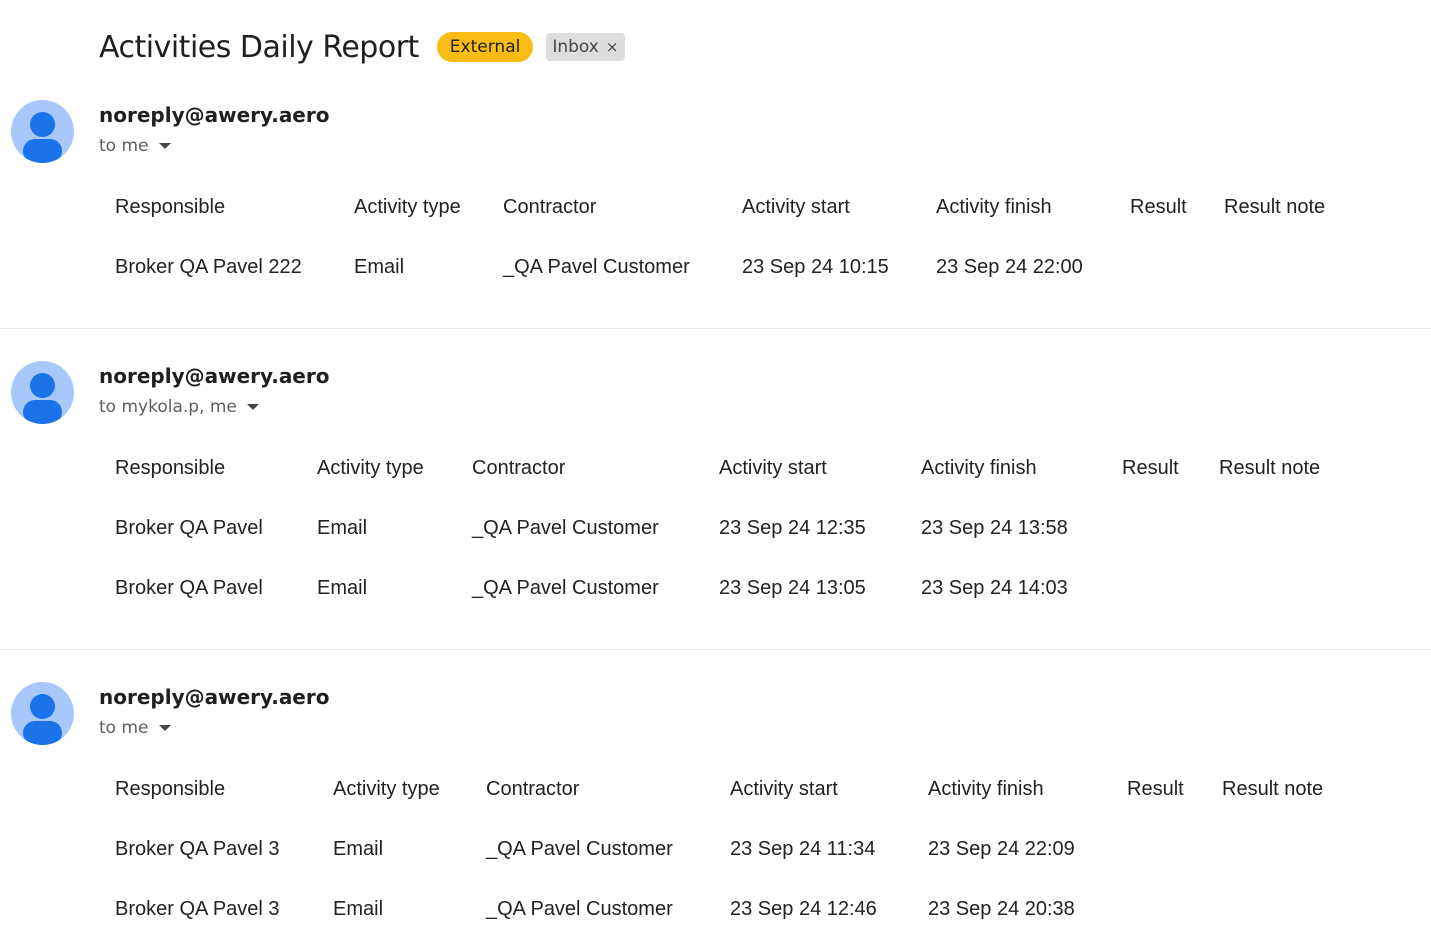  I want to click on email-subject: Activities Daily Report, so click(259, 47).